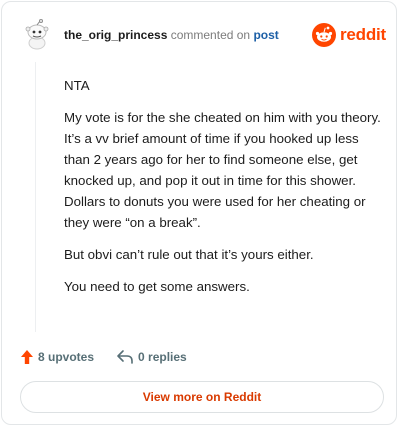 The height and width of the screenshot is (428, 400). I want to click on comment-paragraph: You need to get some answers., so click(157, 286).